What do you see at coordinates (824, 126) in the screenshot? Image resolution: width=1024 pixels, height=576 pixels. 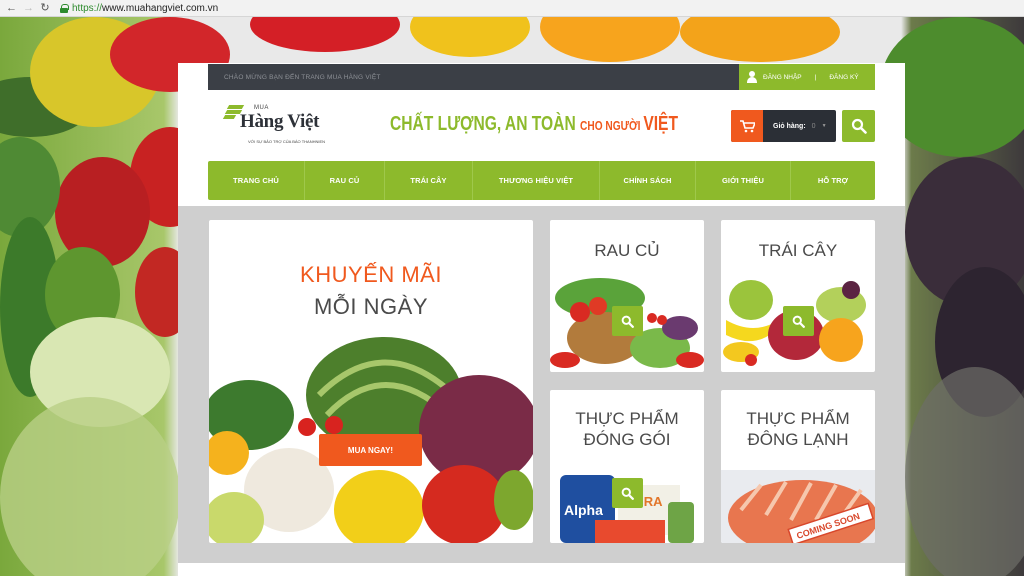 I see `chevron-down-icon: ▼` at bounding box center [824, 126].